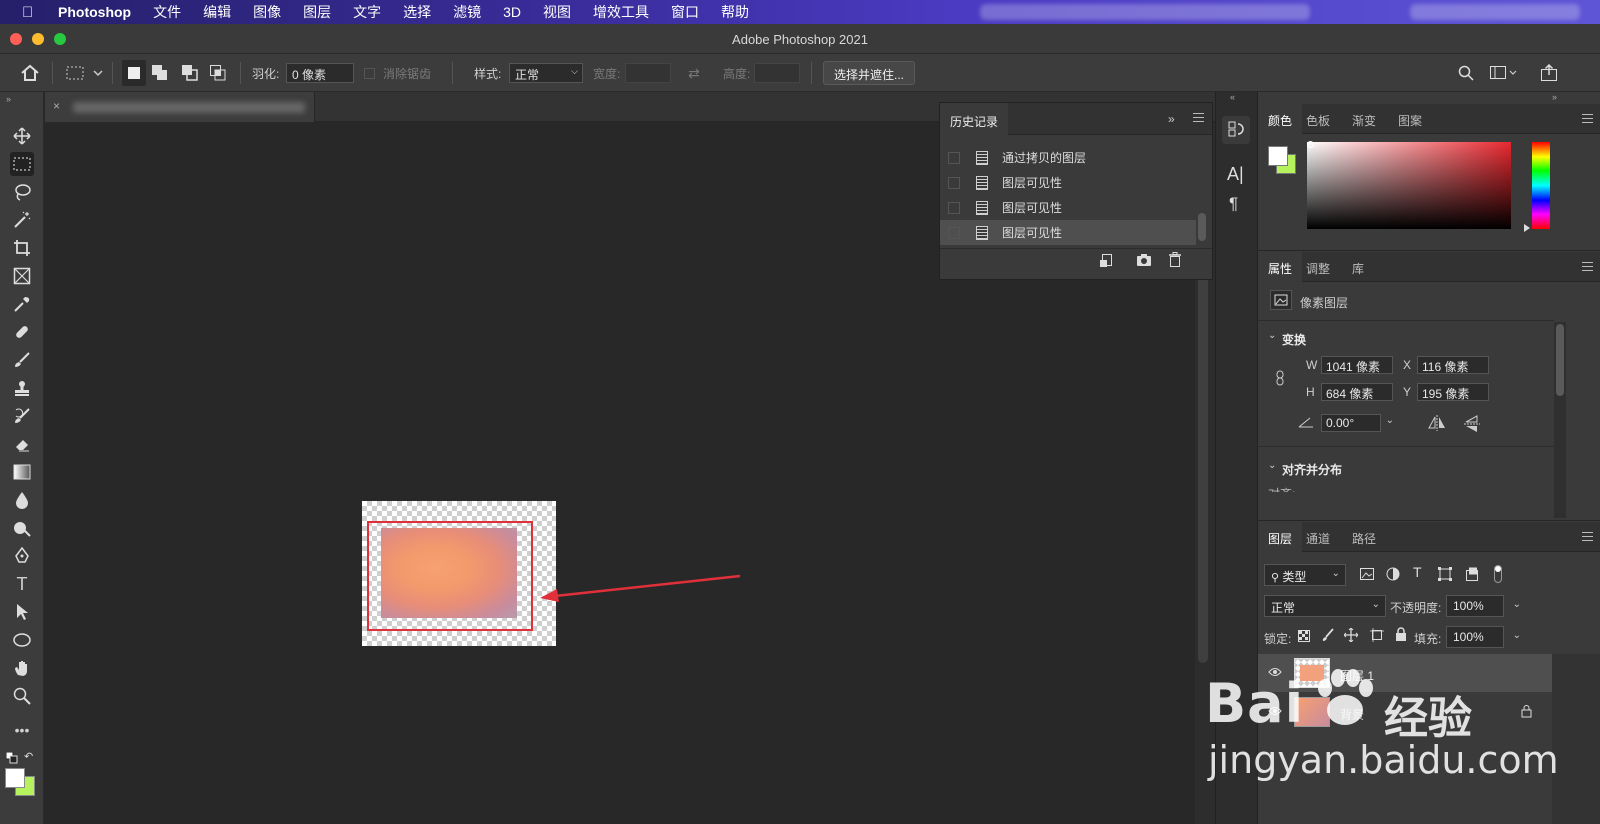 The height and width of the screenshot is (824, 1600). What do you see at coordinates (1466, 73) in the screenshot?
I see `search-icon` at bounding box center [1466, 73].